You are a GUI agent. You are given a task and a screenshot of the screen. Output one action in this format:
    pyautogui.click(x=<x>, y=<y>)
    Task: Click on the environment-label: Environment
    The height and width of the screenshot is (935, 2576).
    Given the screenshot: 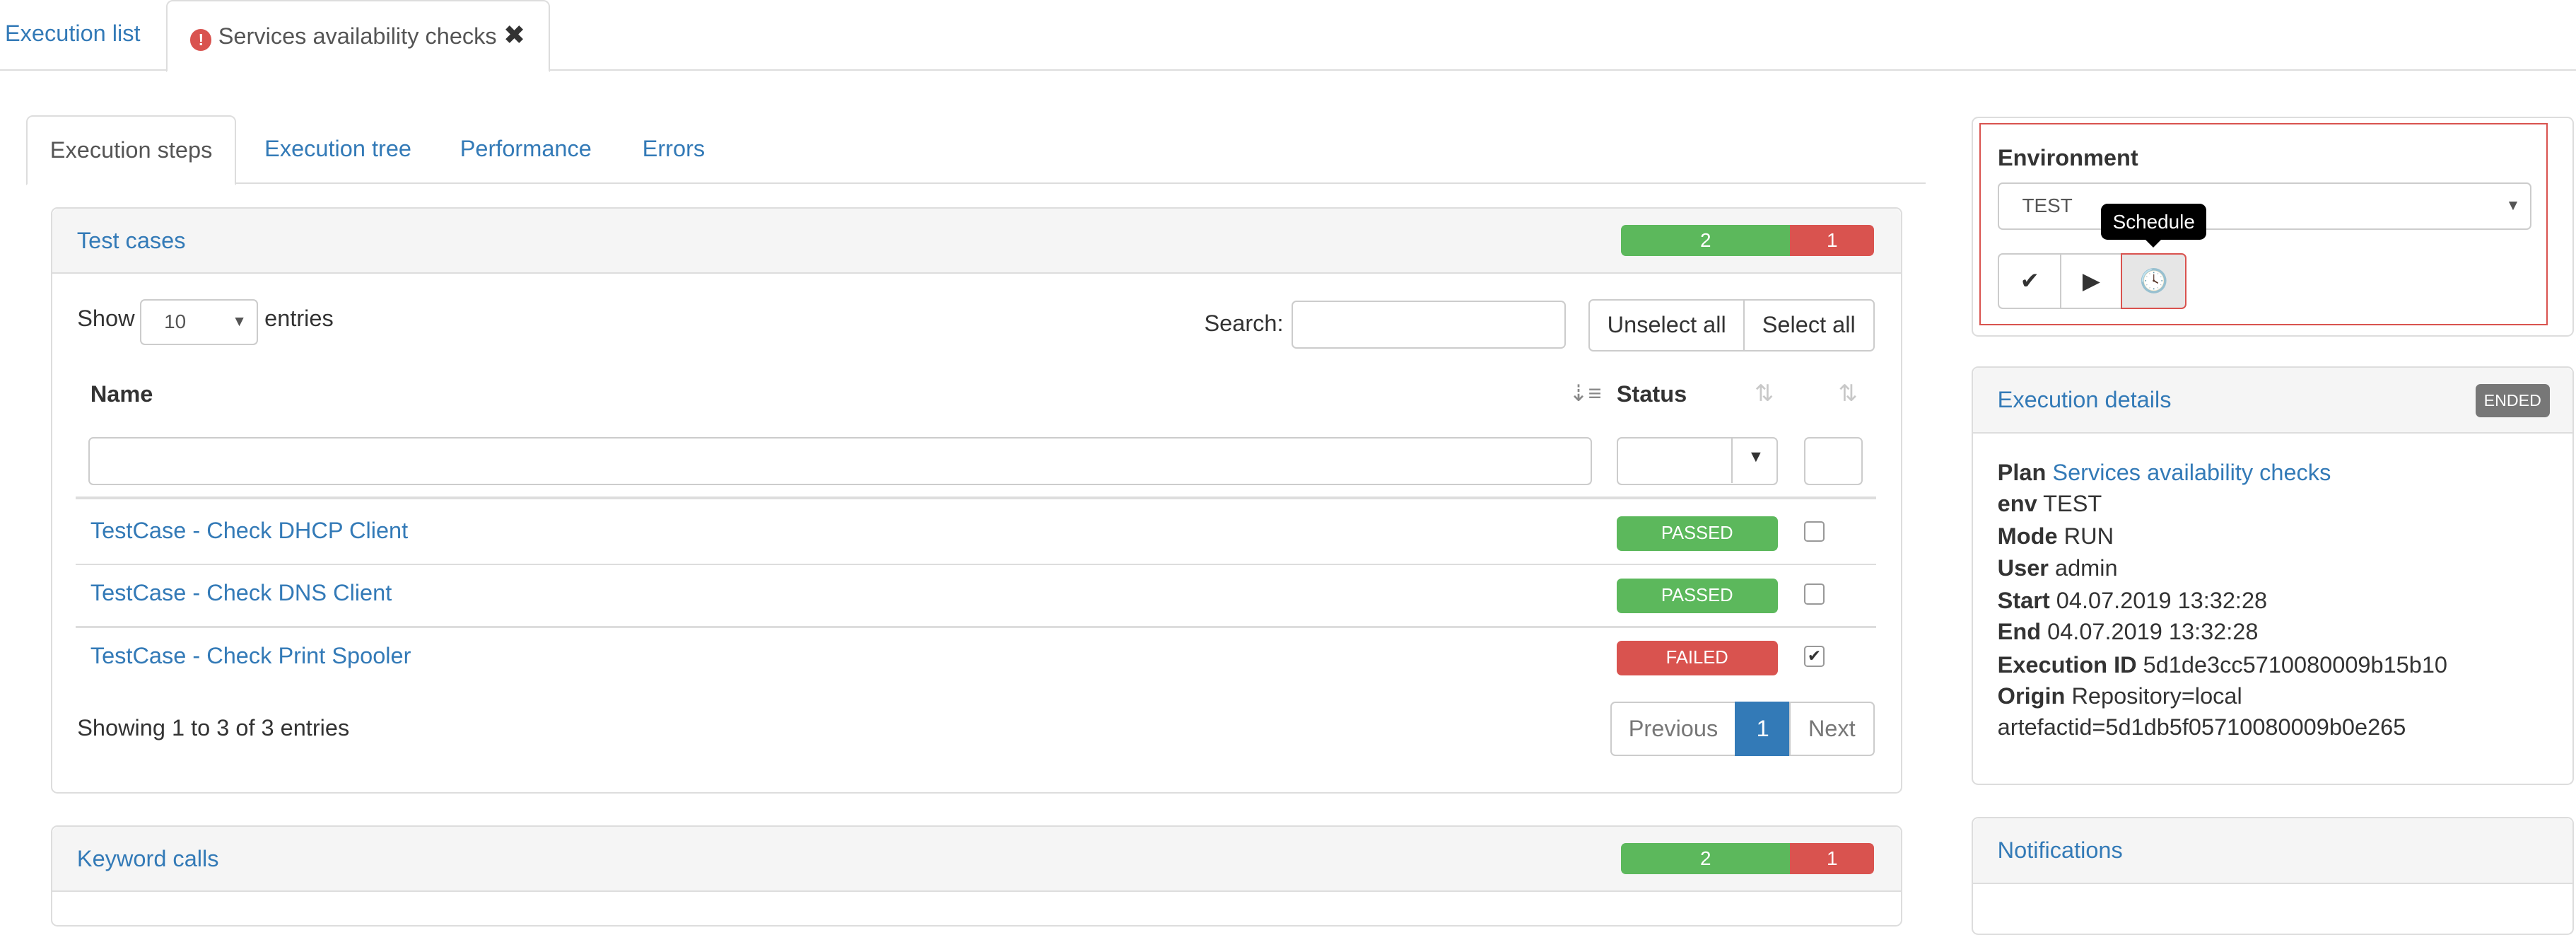 What is the action you would take?
    pyautogui.click(x=2068, y=157)
    